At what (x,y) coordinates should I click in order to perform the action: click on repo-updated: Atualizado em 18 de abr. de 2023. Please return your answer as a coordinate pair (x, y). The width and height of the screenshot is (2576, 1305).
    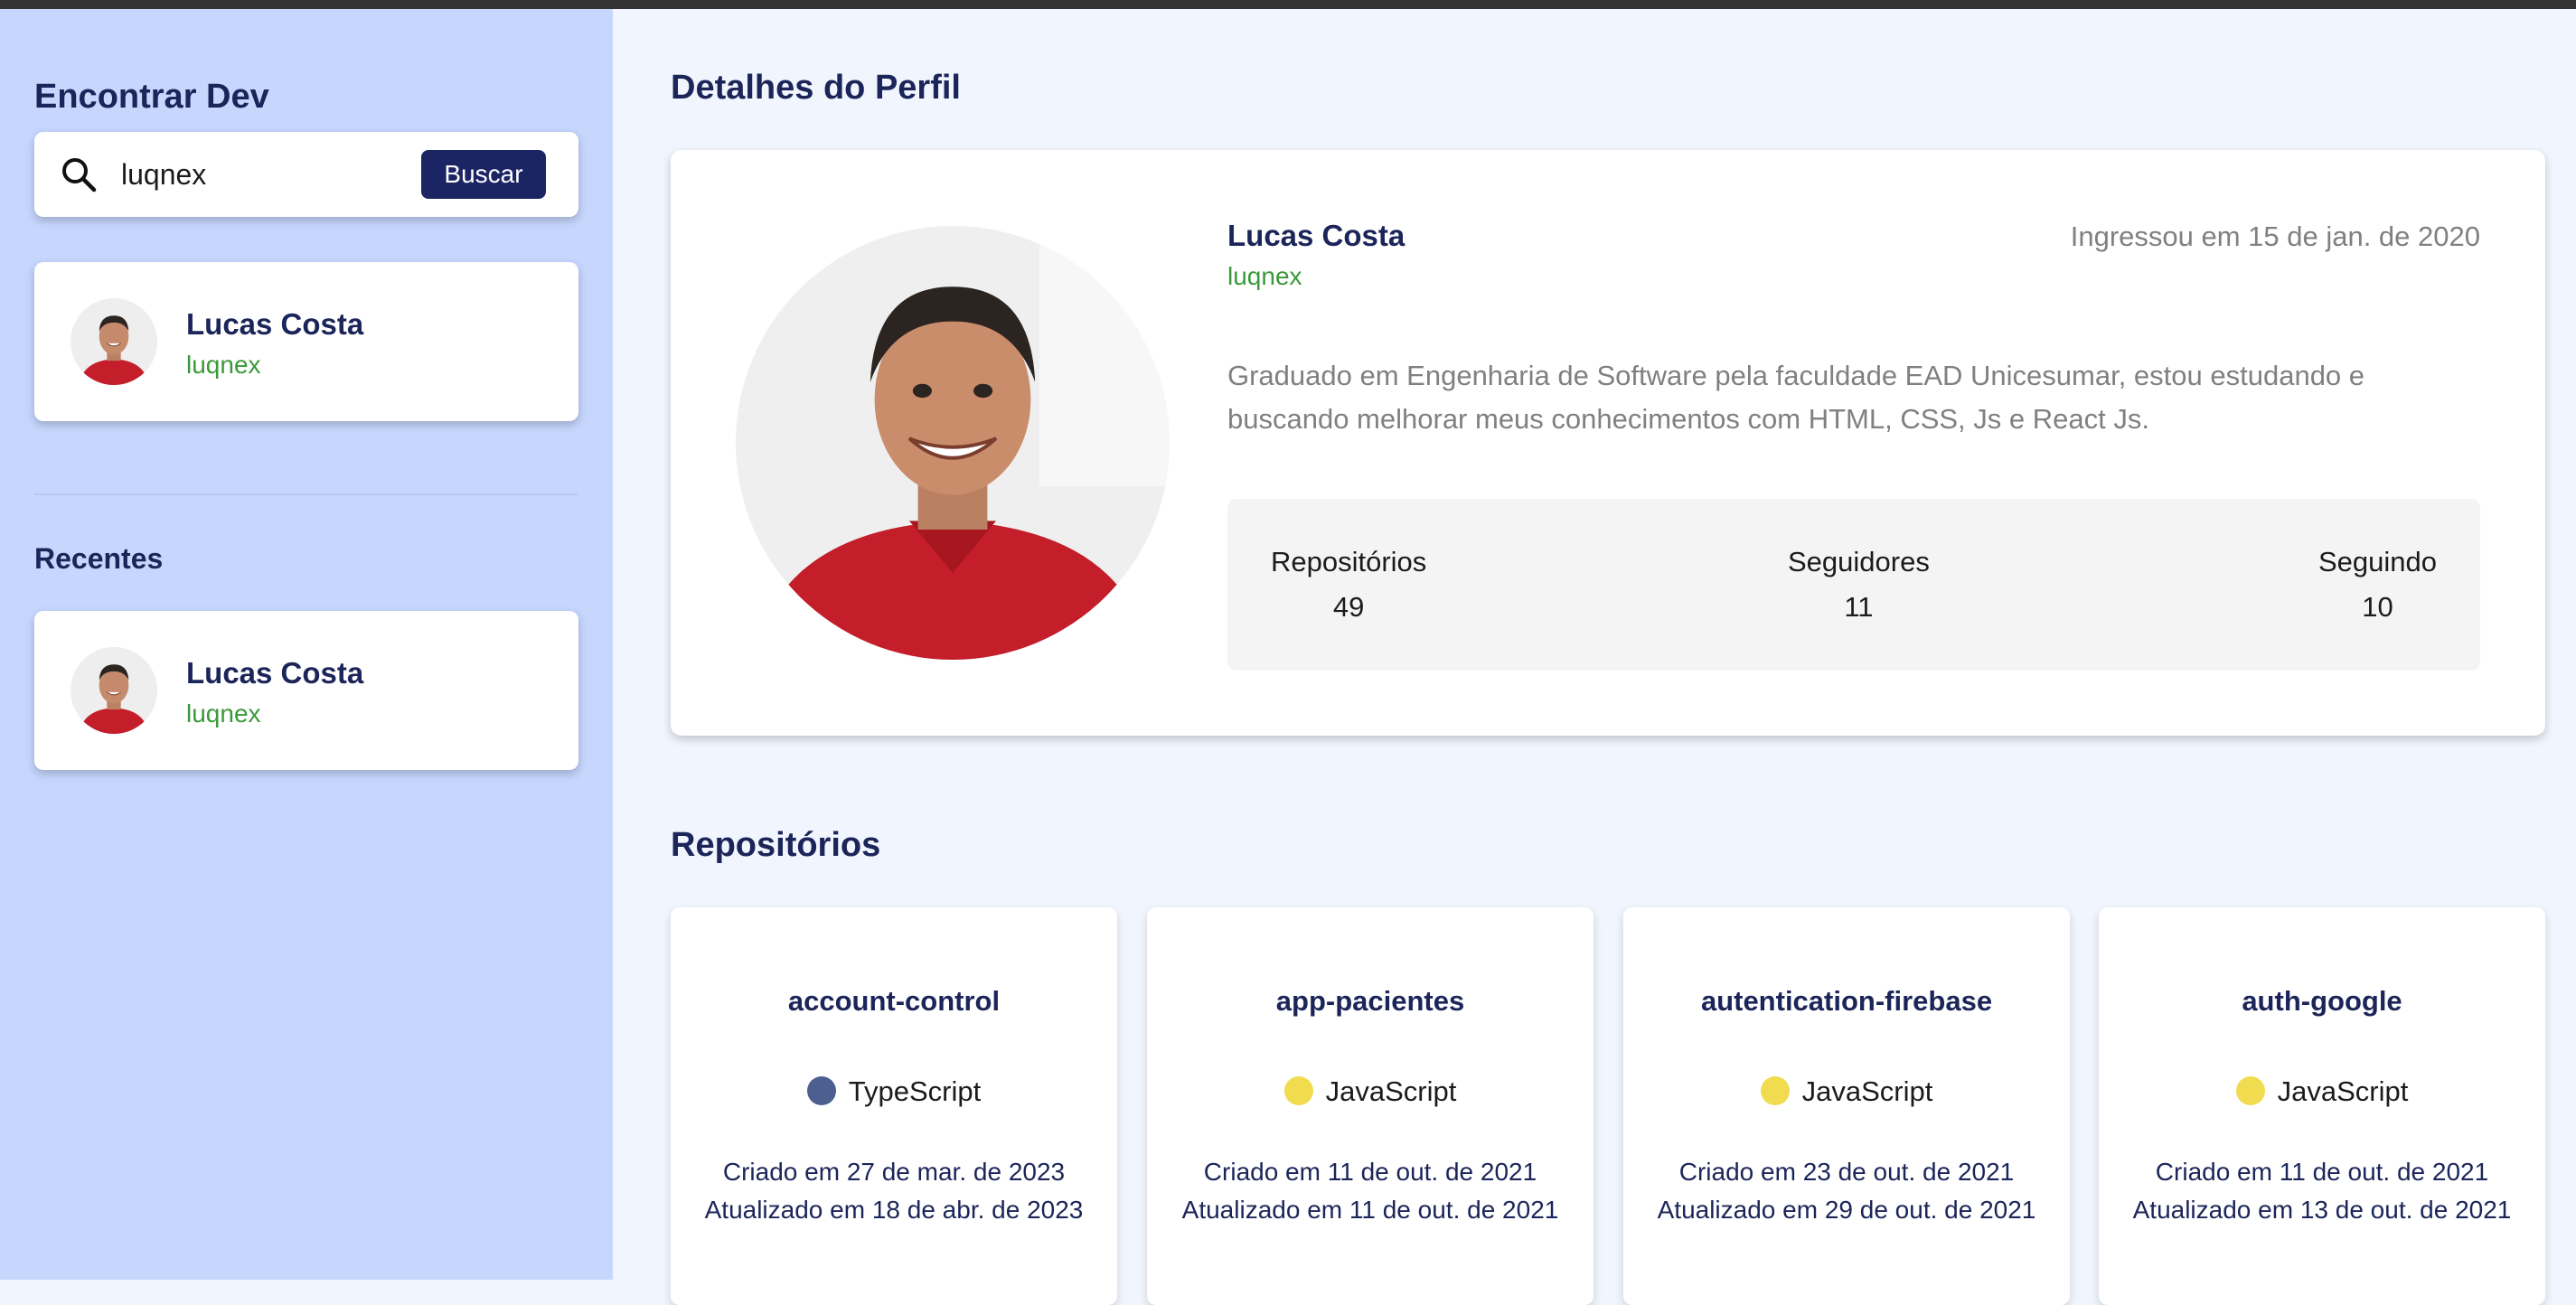
    Looking at the image, I should click on (894, 1210).